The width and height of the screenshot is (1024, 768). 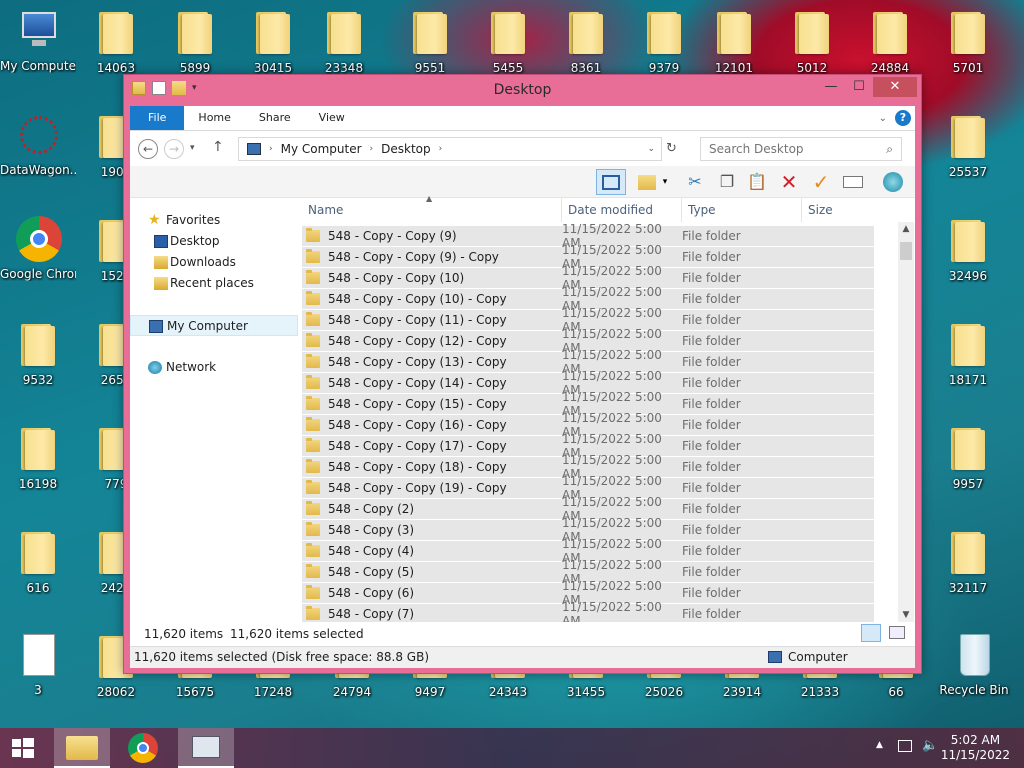 I want to click on expand-ribbon-icon: ⌄, so click(x=883, y=118).